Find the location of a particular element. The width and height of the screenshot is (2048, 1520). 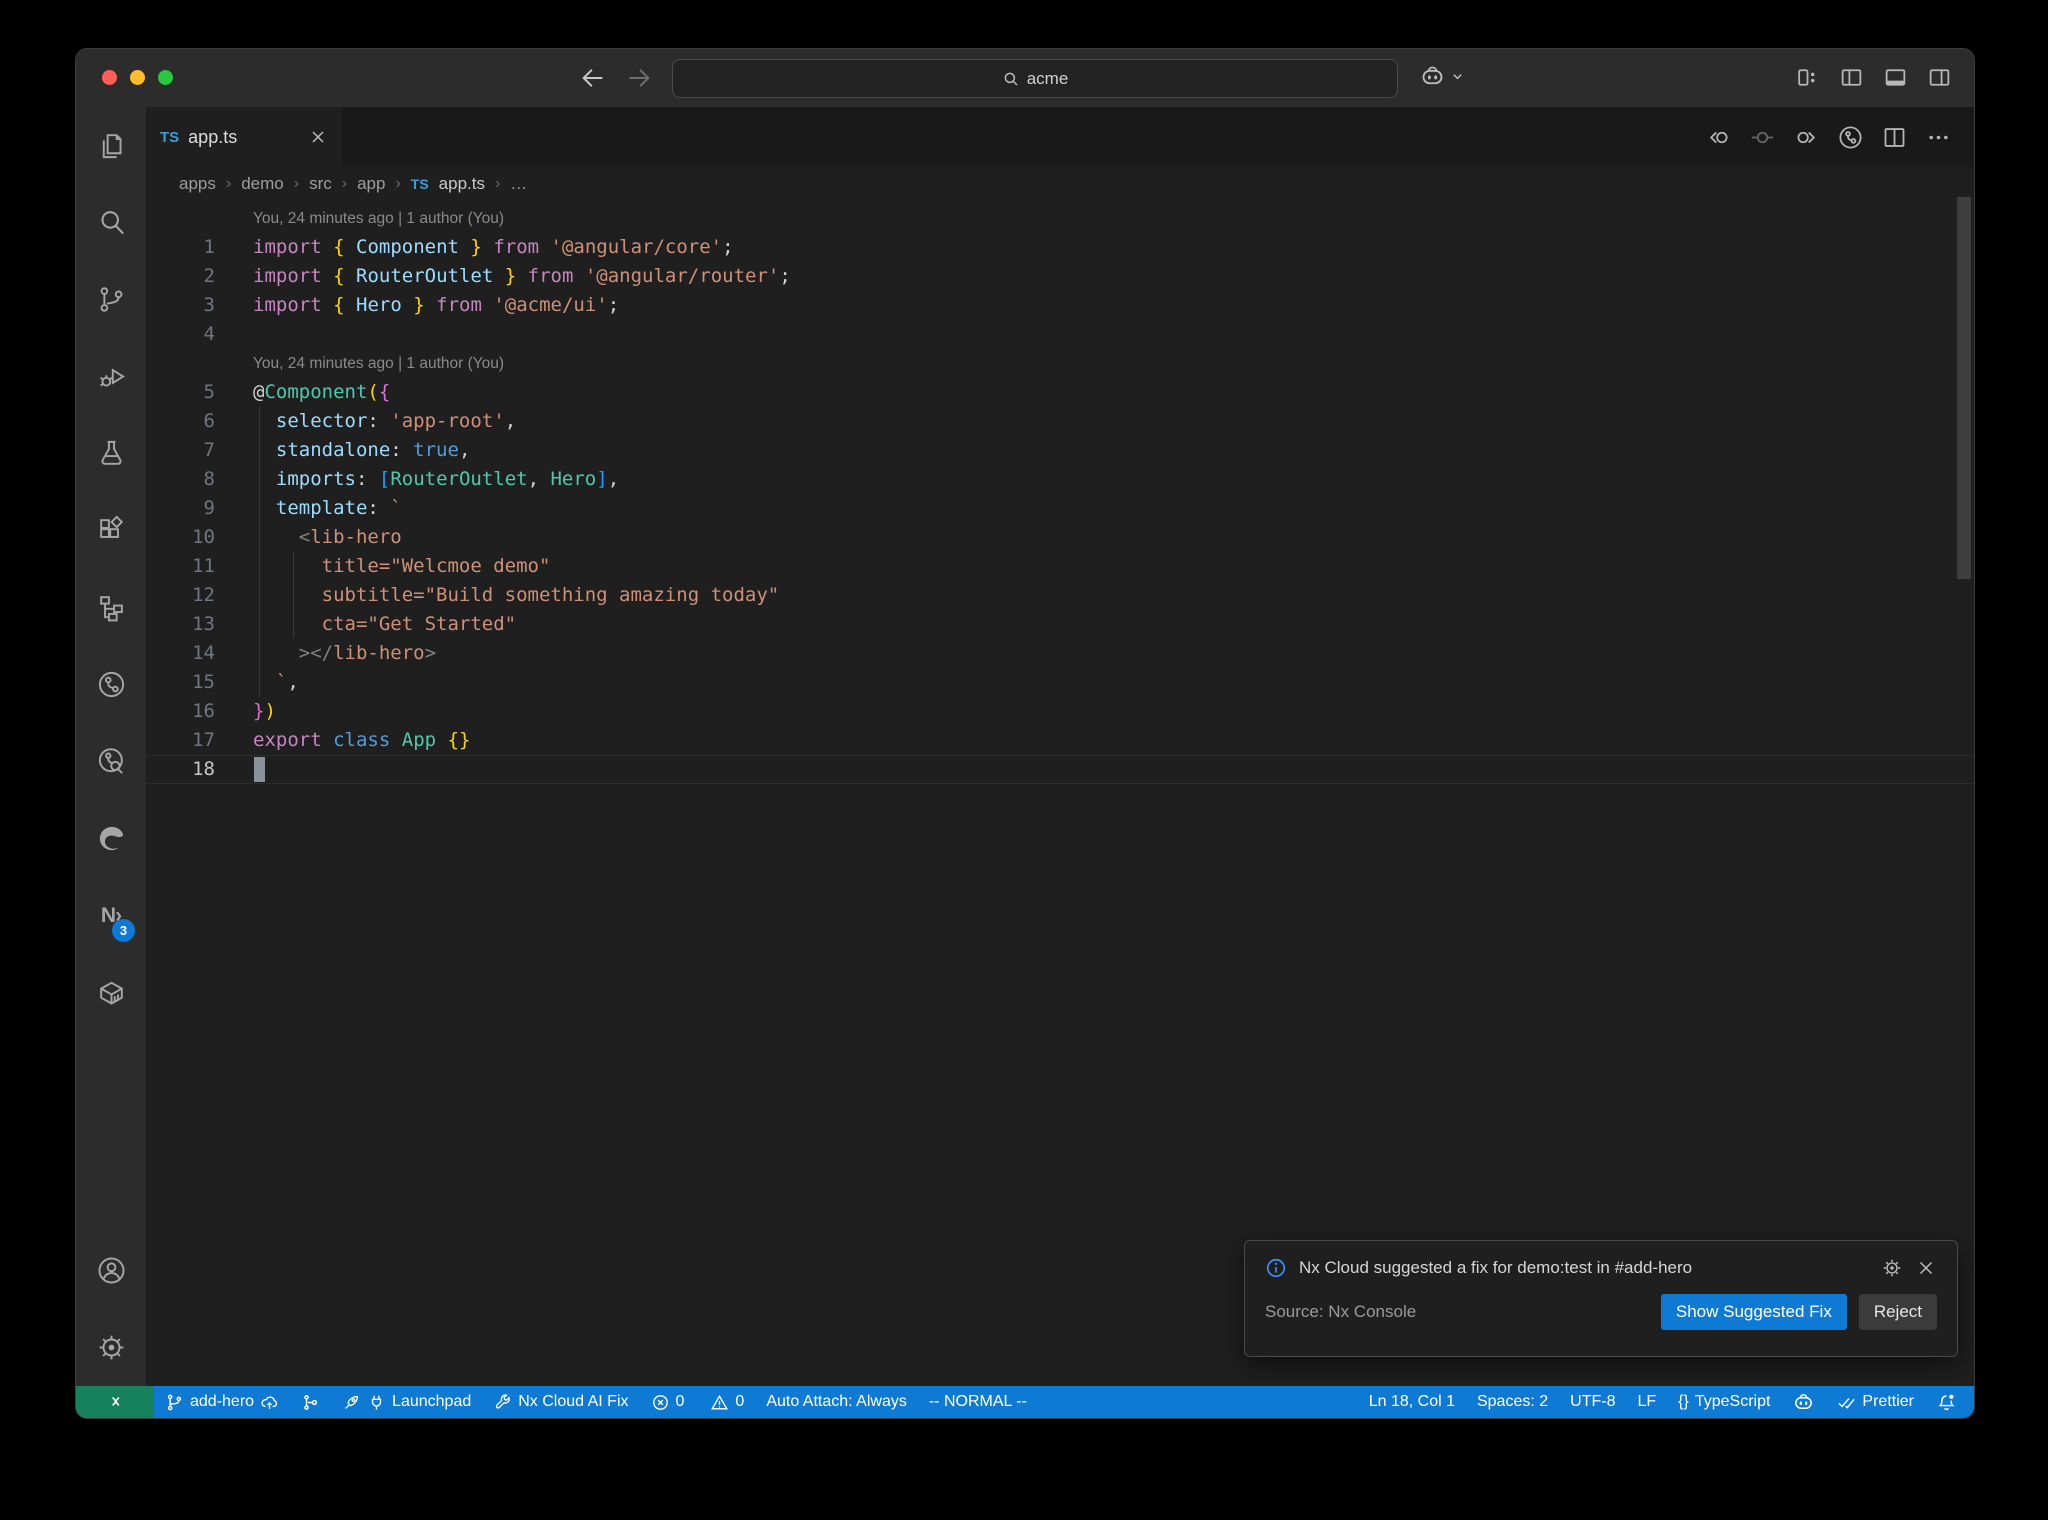

toggle-primary-sidebar-button is located at coordinates (1851, 77).